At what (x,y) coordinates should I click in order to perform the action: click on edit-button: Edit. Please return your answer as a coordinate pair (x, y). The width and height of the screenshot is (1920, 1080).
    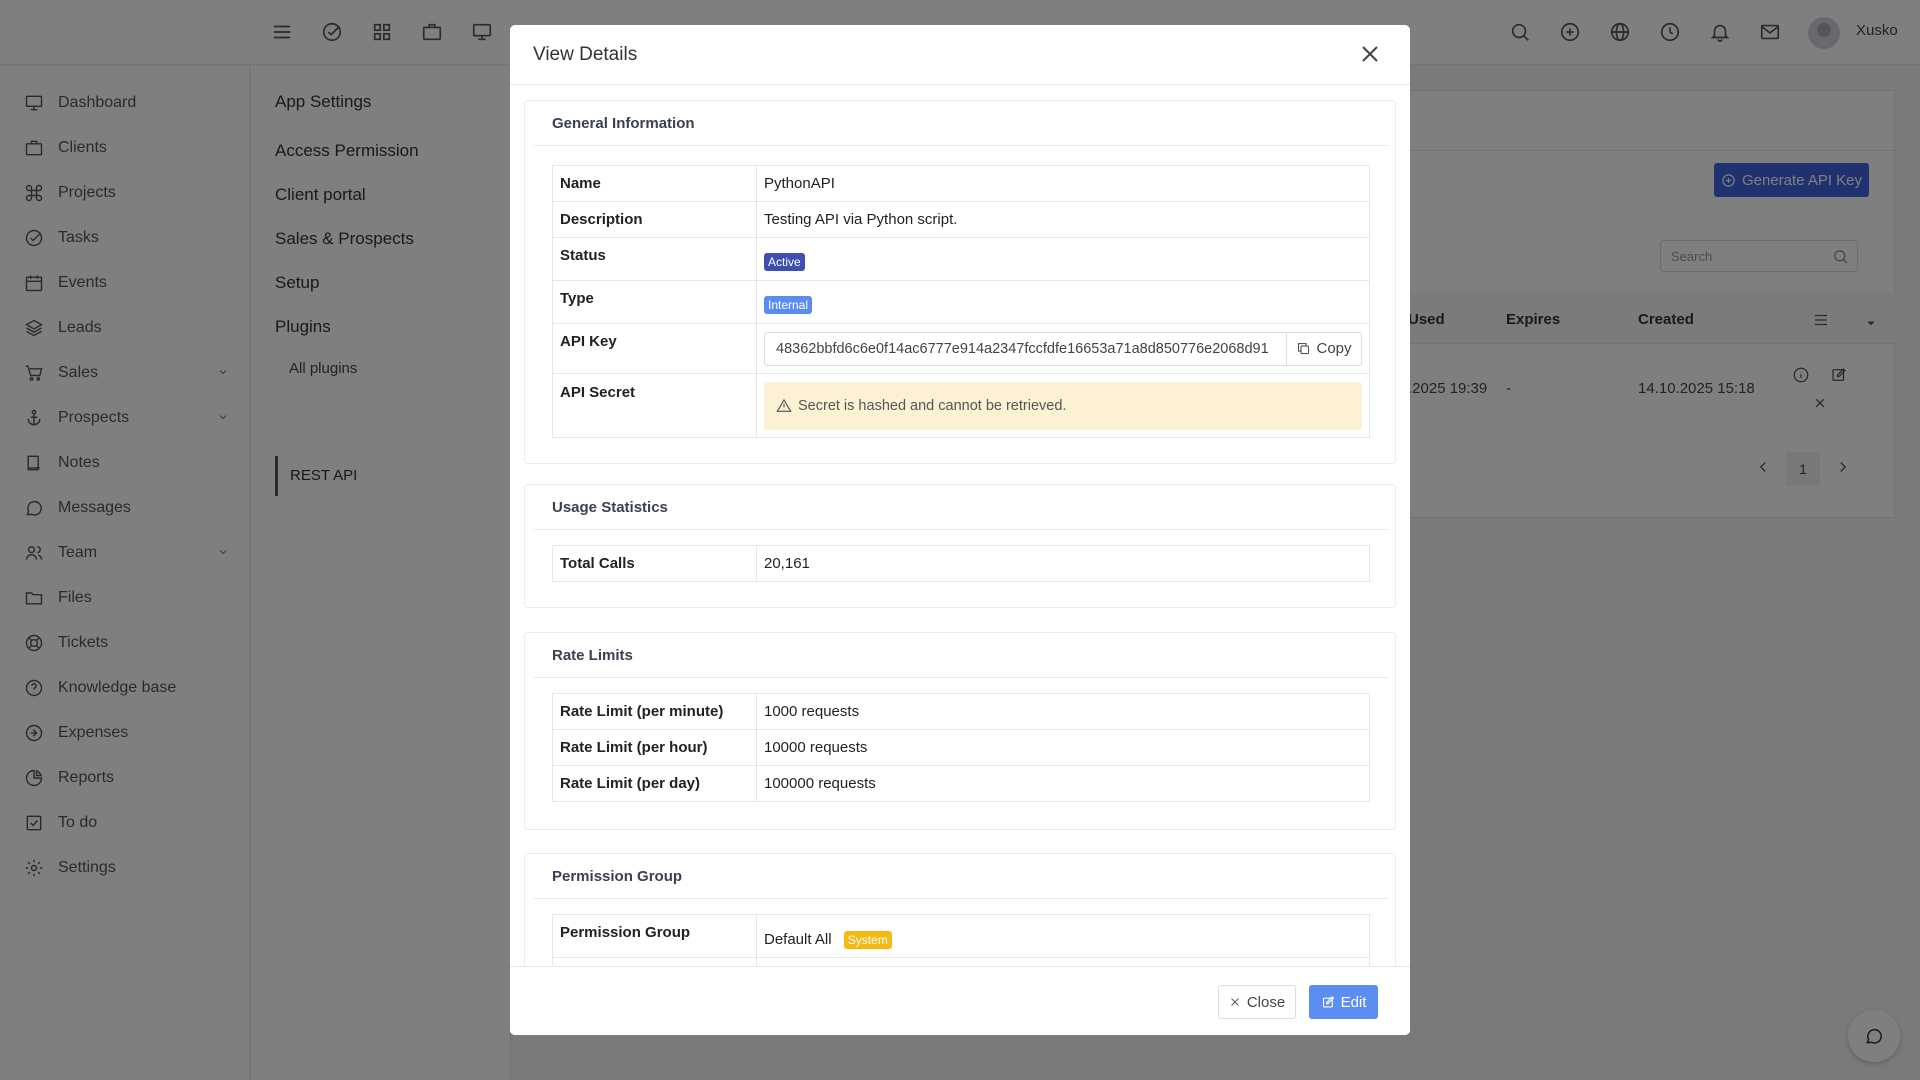
    Looking at the image, I should click on (1343, 1002).